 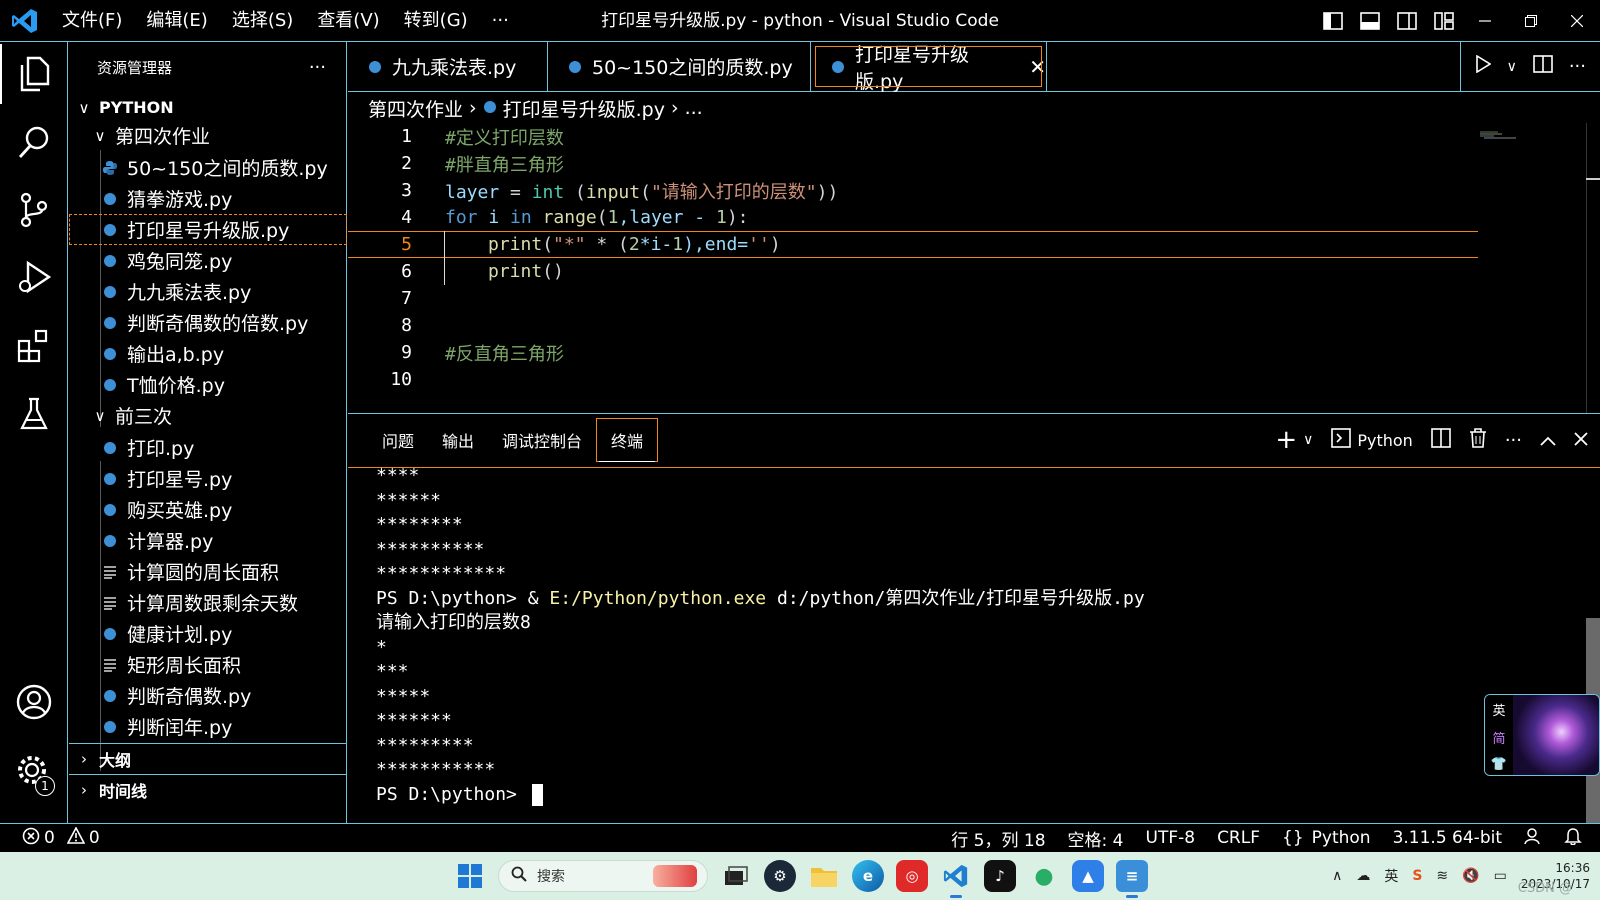 I want to click on volume-muted-icon: 🔇, so click(x=1470, y=876).